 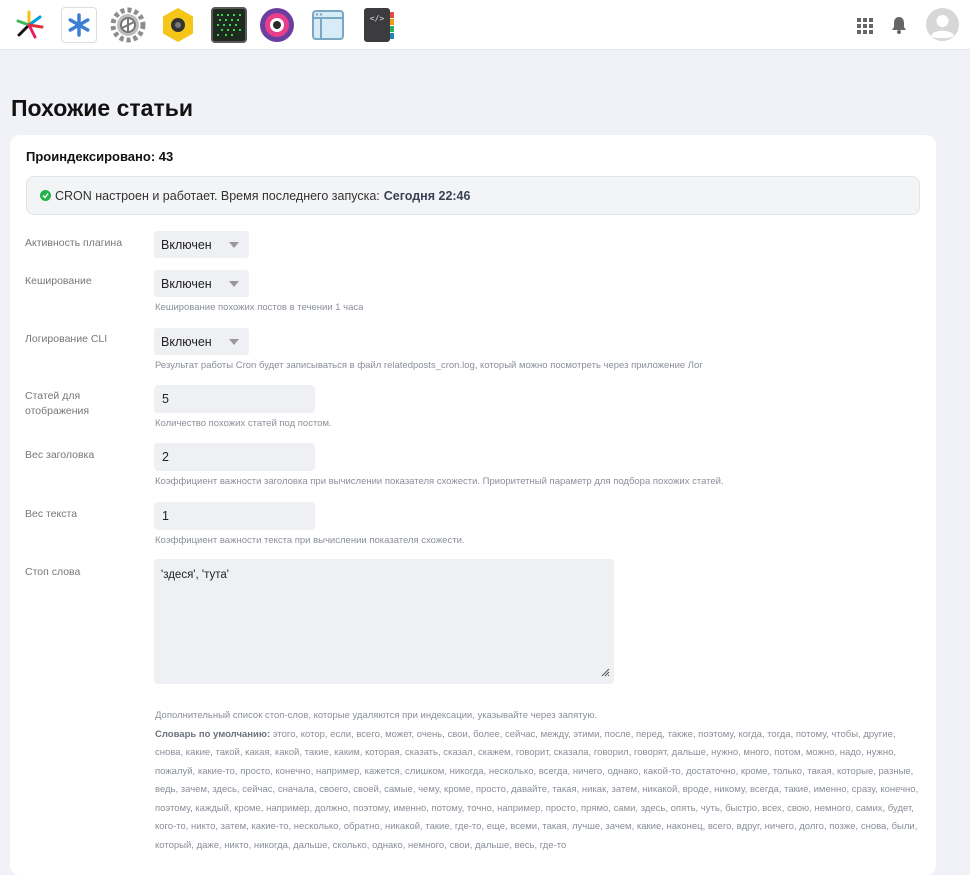 What do you see at coordinates (79, 25) in the screenshot?
I see `asterisk-app-icon` at bounding box center [79, 25].